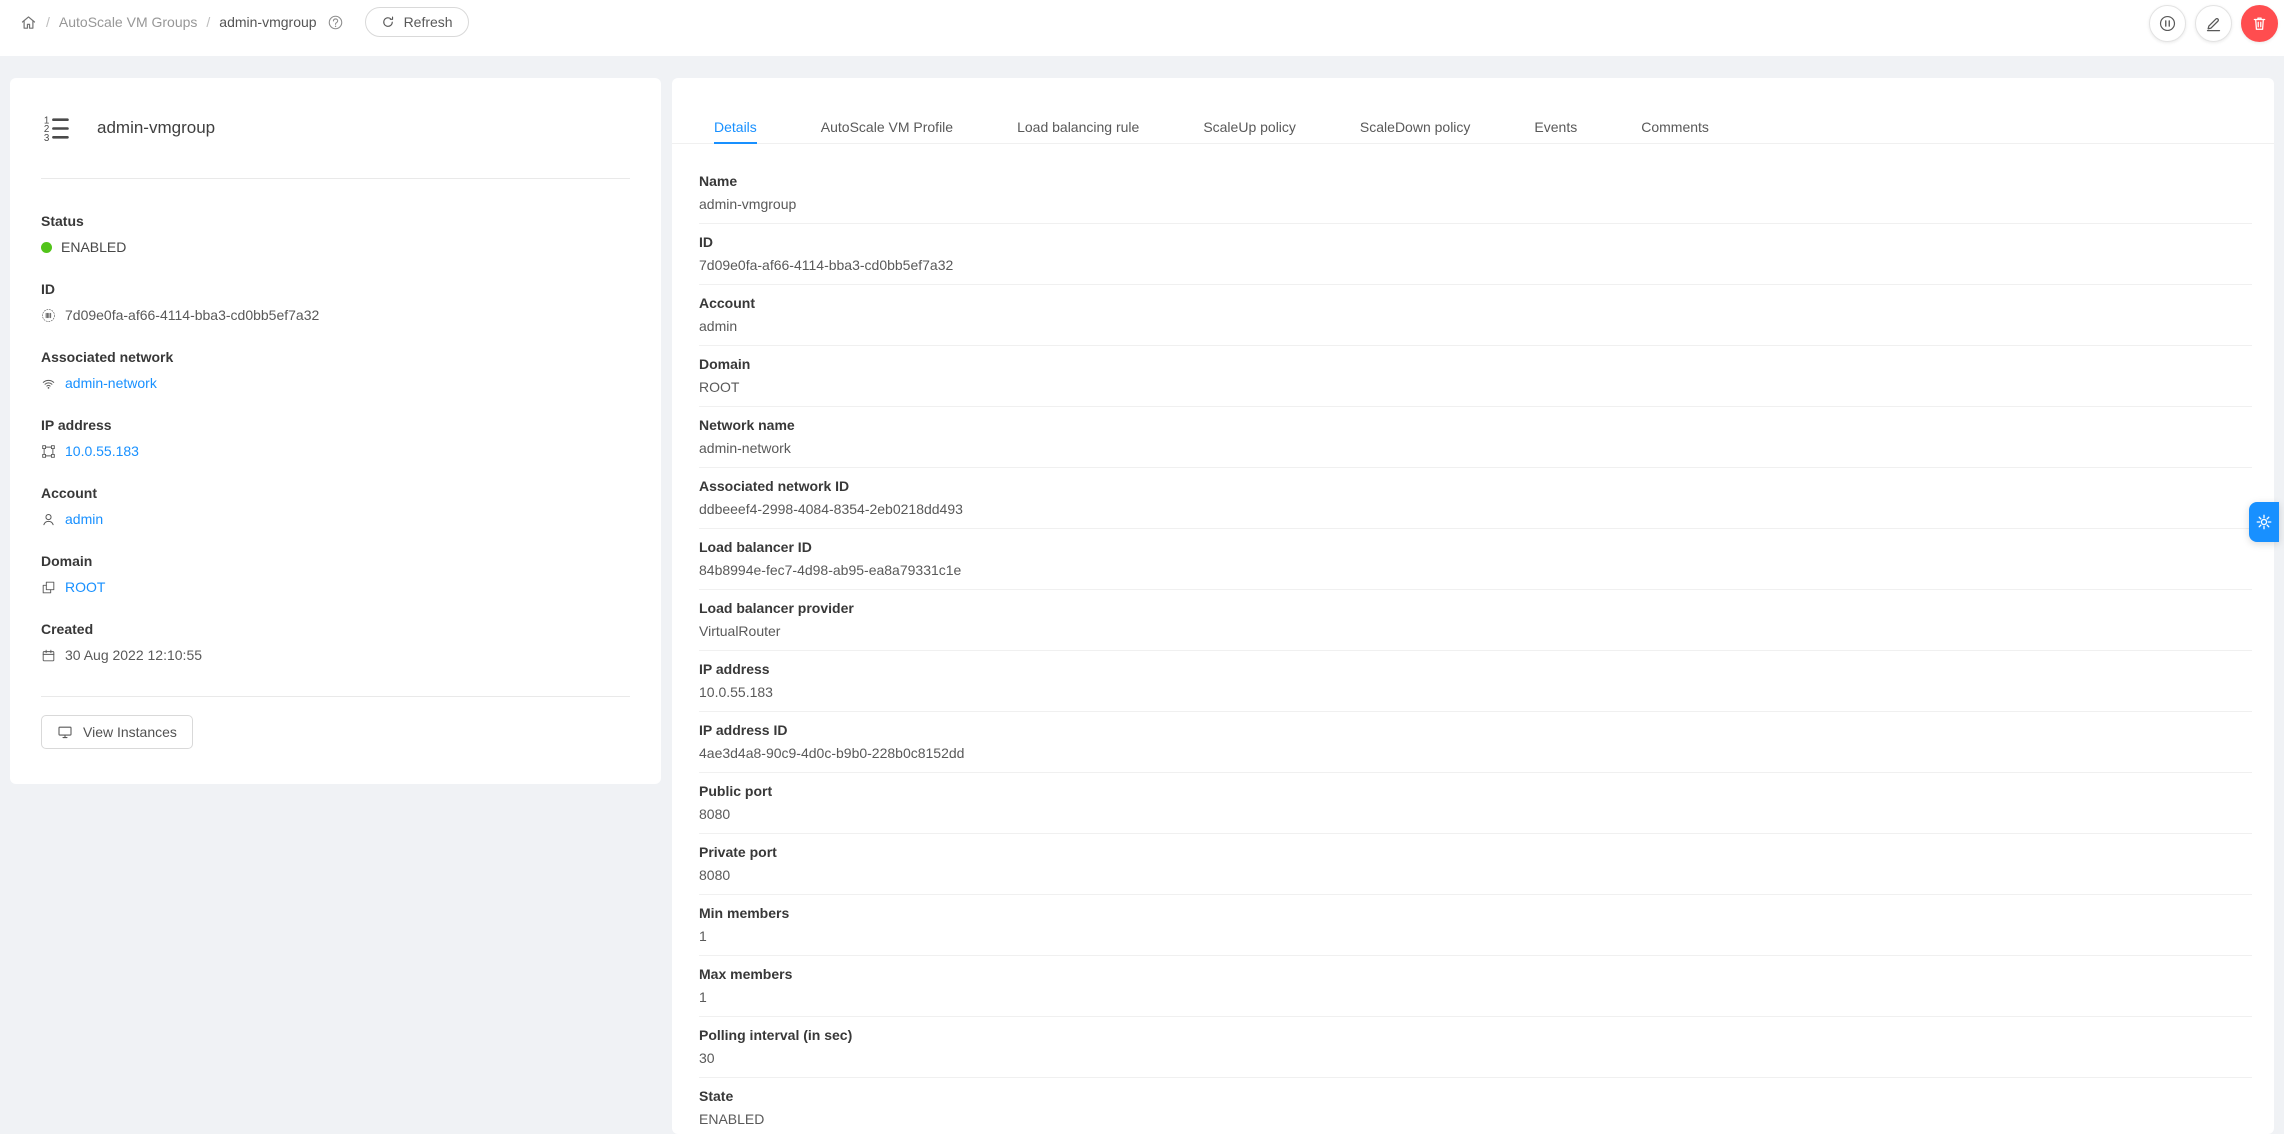  I want to click on pause-circle-icon, so click(2167, 23).